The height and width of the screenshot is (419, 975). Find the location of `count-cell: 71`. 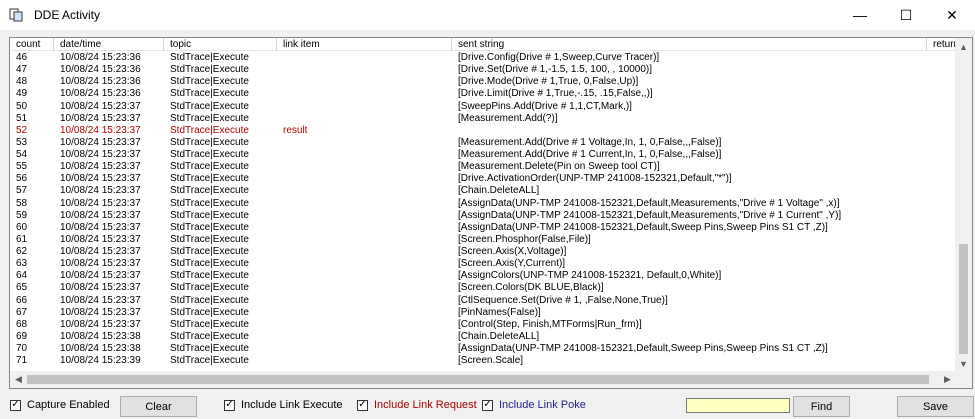

count-cell: 71 is located at coordinates (22, 361).